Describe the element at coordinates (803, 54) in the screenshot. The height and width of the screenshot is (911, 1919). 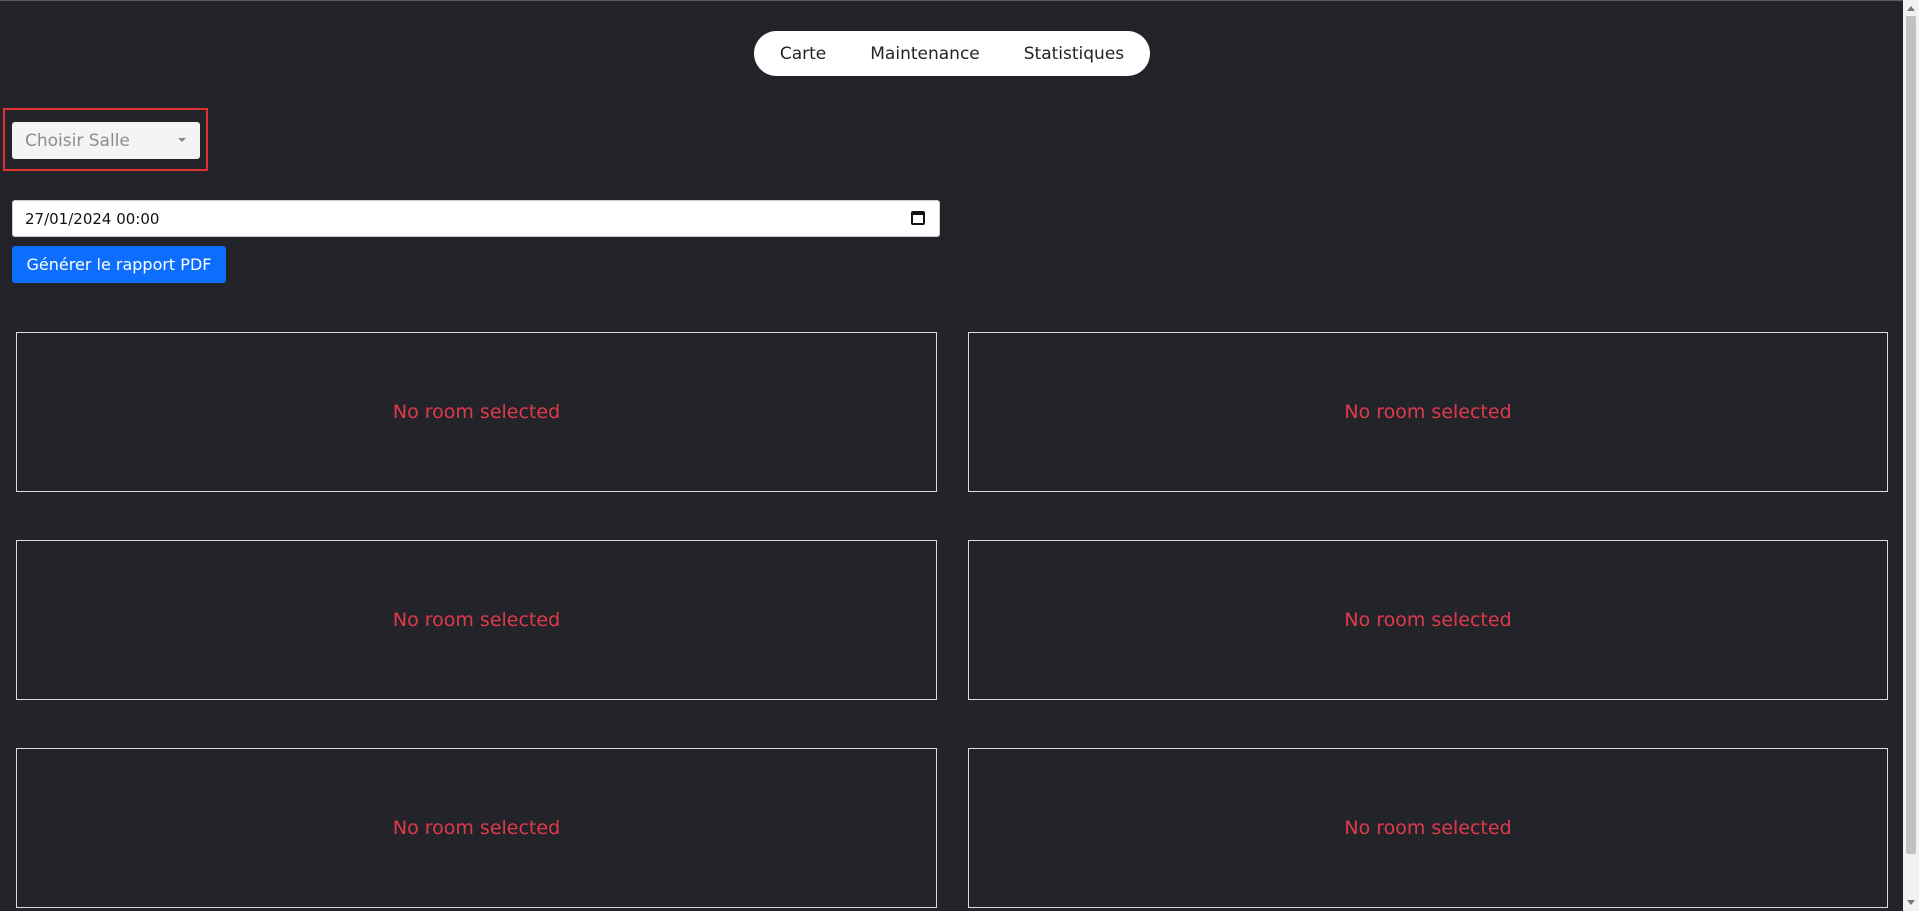
I see `nav-item-carte: Carte` at that location.